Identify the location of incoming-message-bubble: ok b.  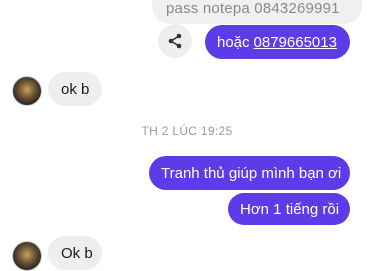
(75, 89).